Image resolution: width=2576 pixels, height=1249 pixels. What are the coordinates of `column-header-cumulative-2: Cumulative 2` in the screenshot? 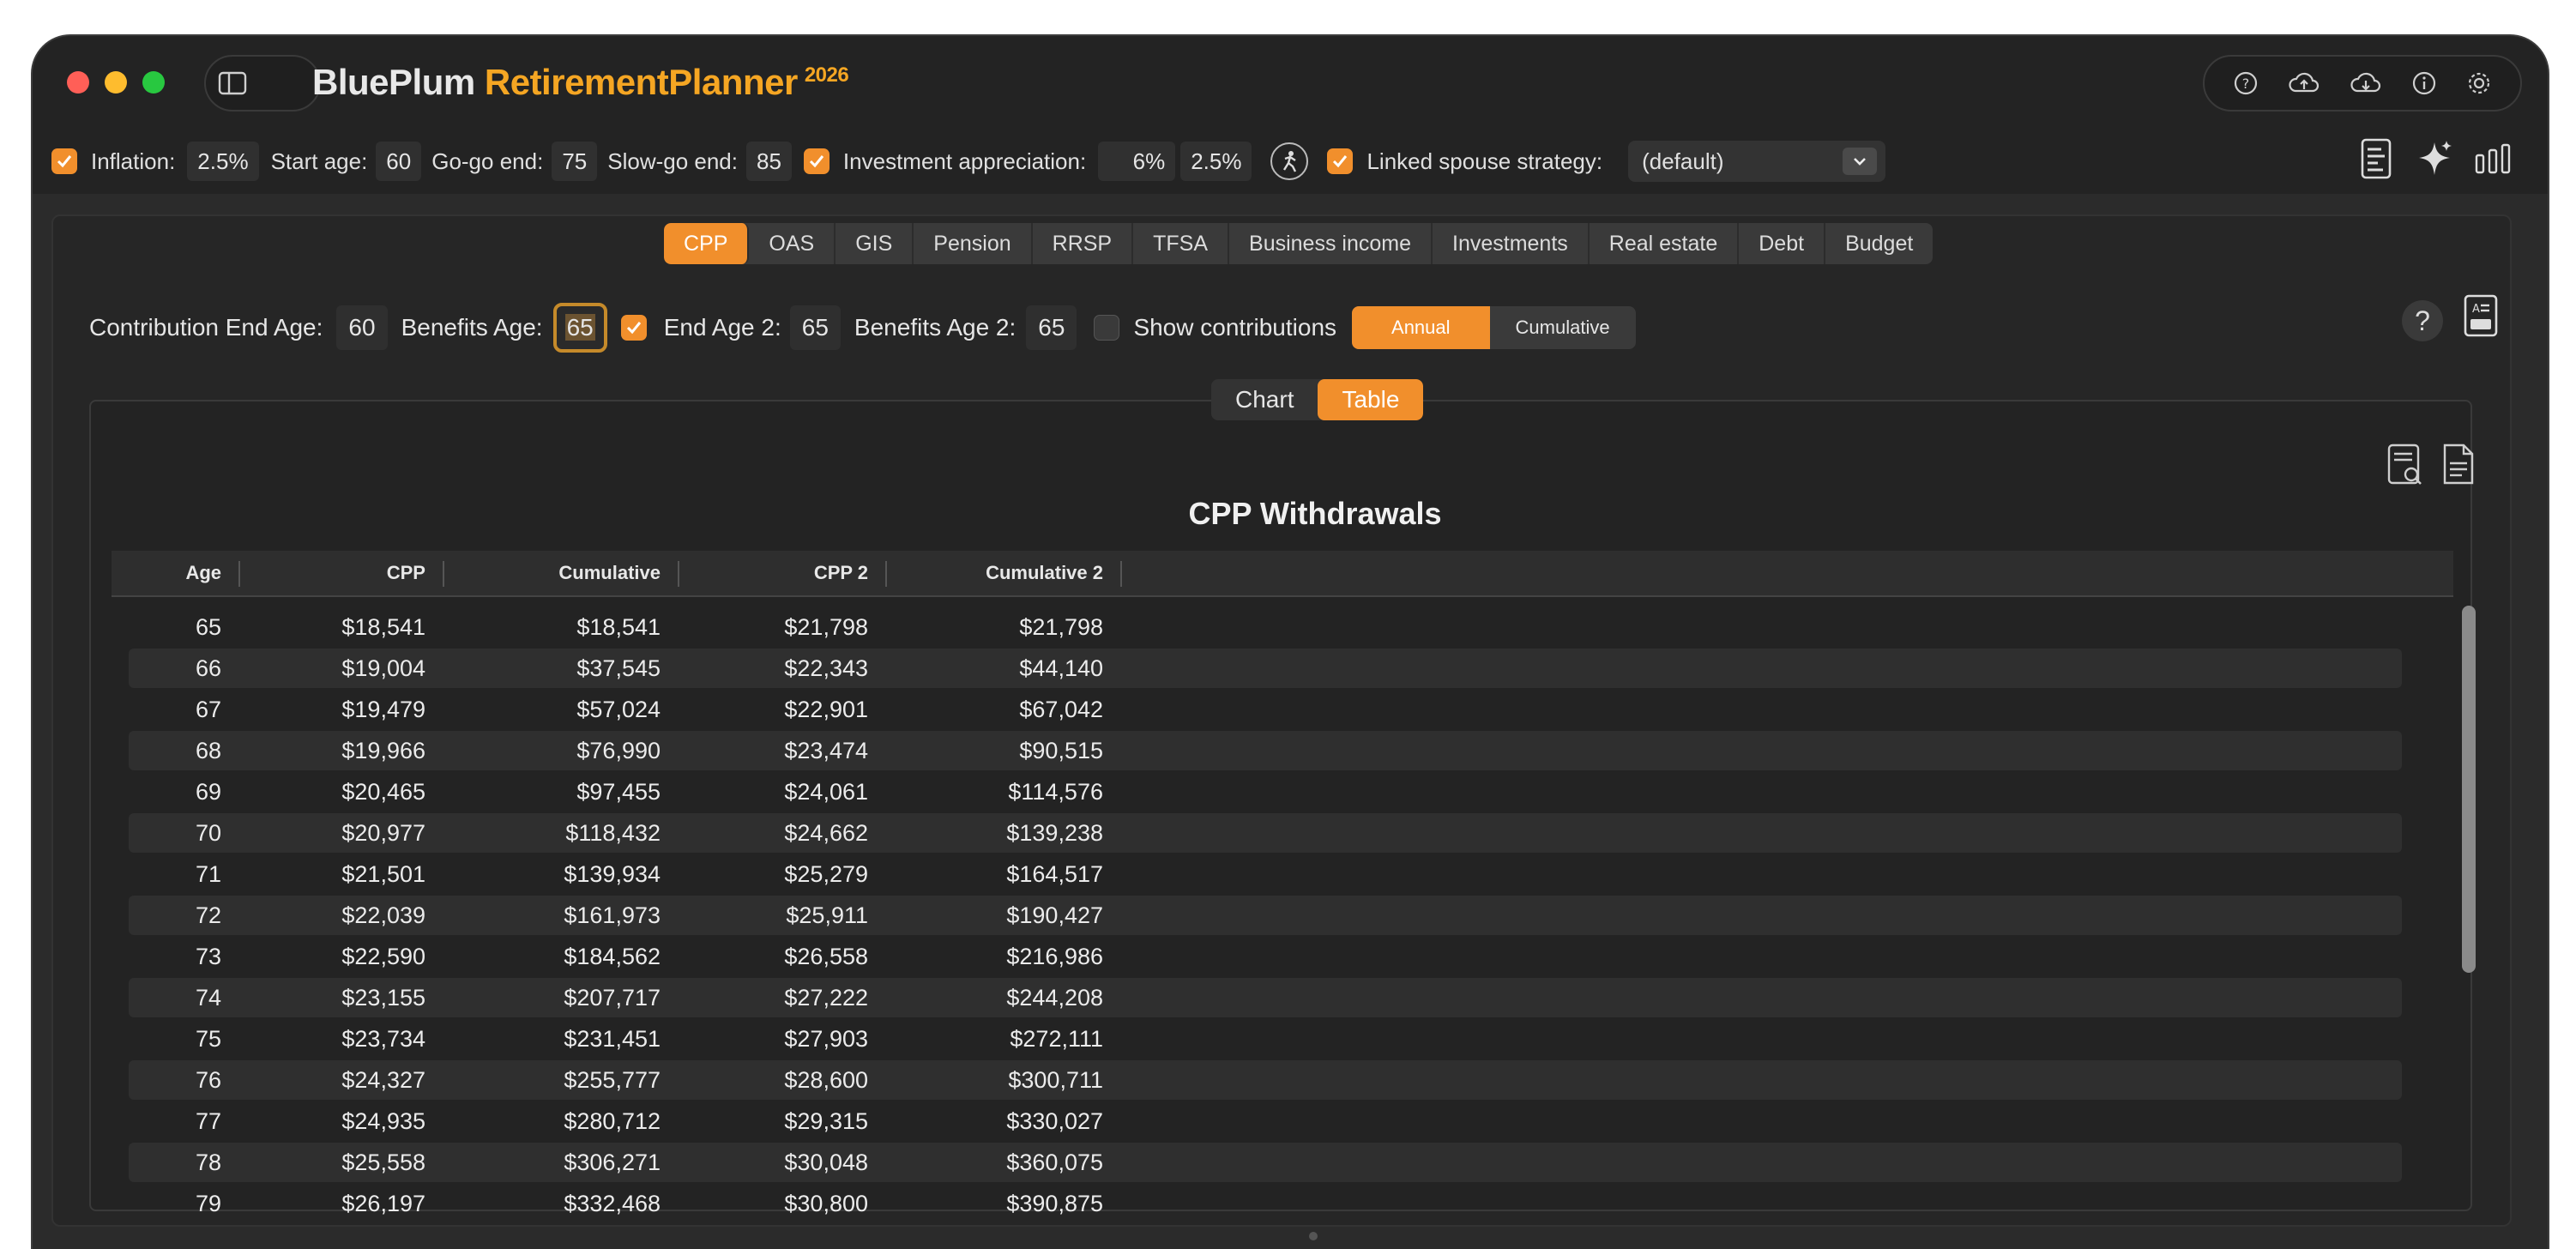 It's located at (995, 573).